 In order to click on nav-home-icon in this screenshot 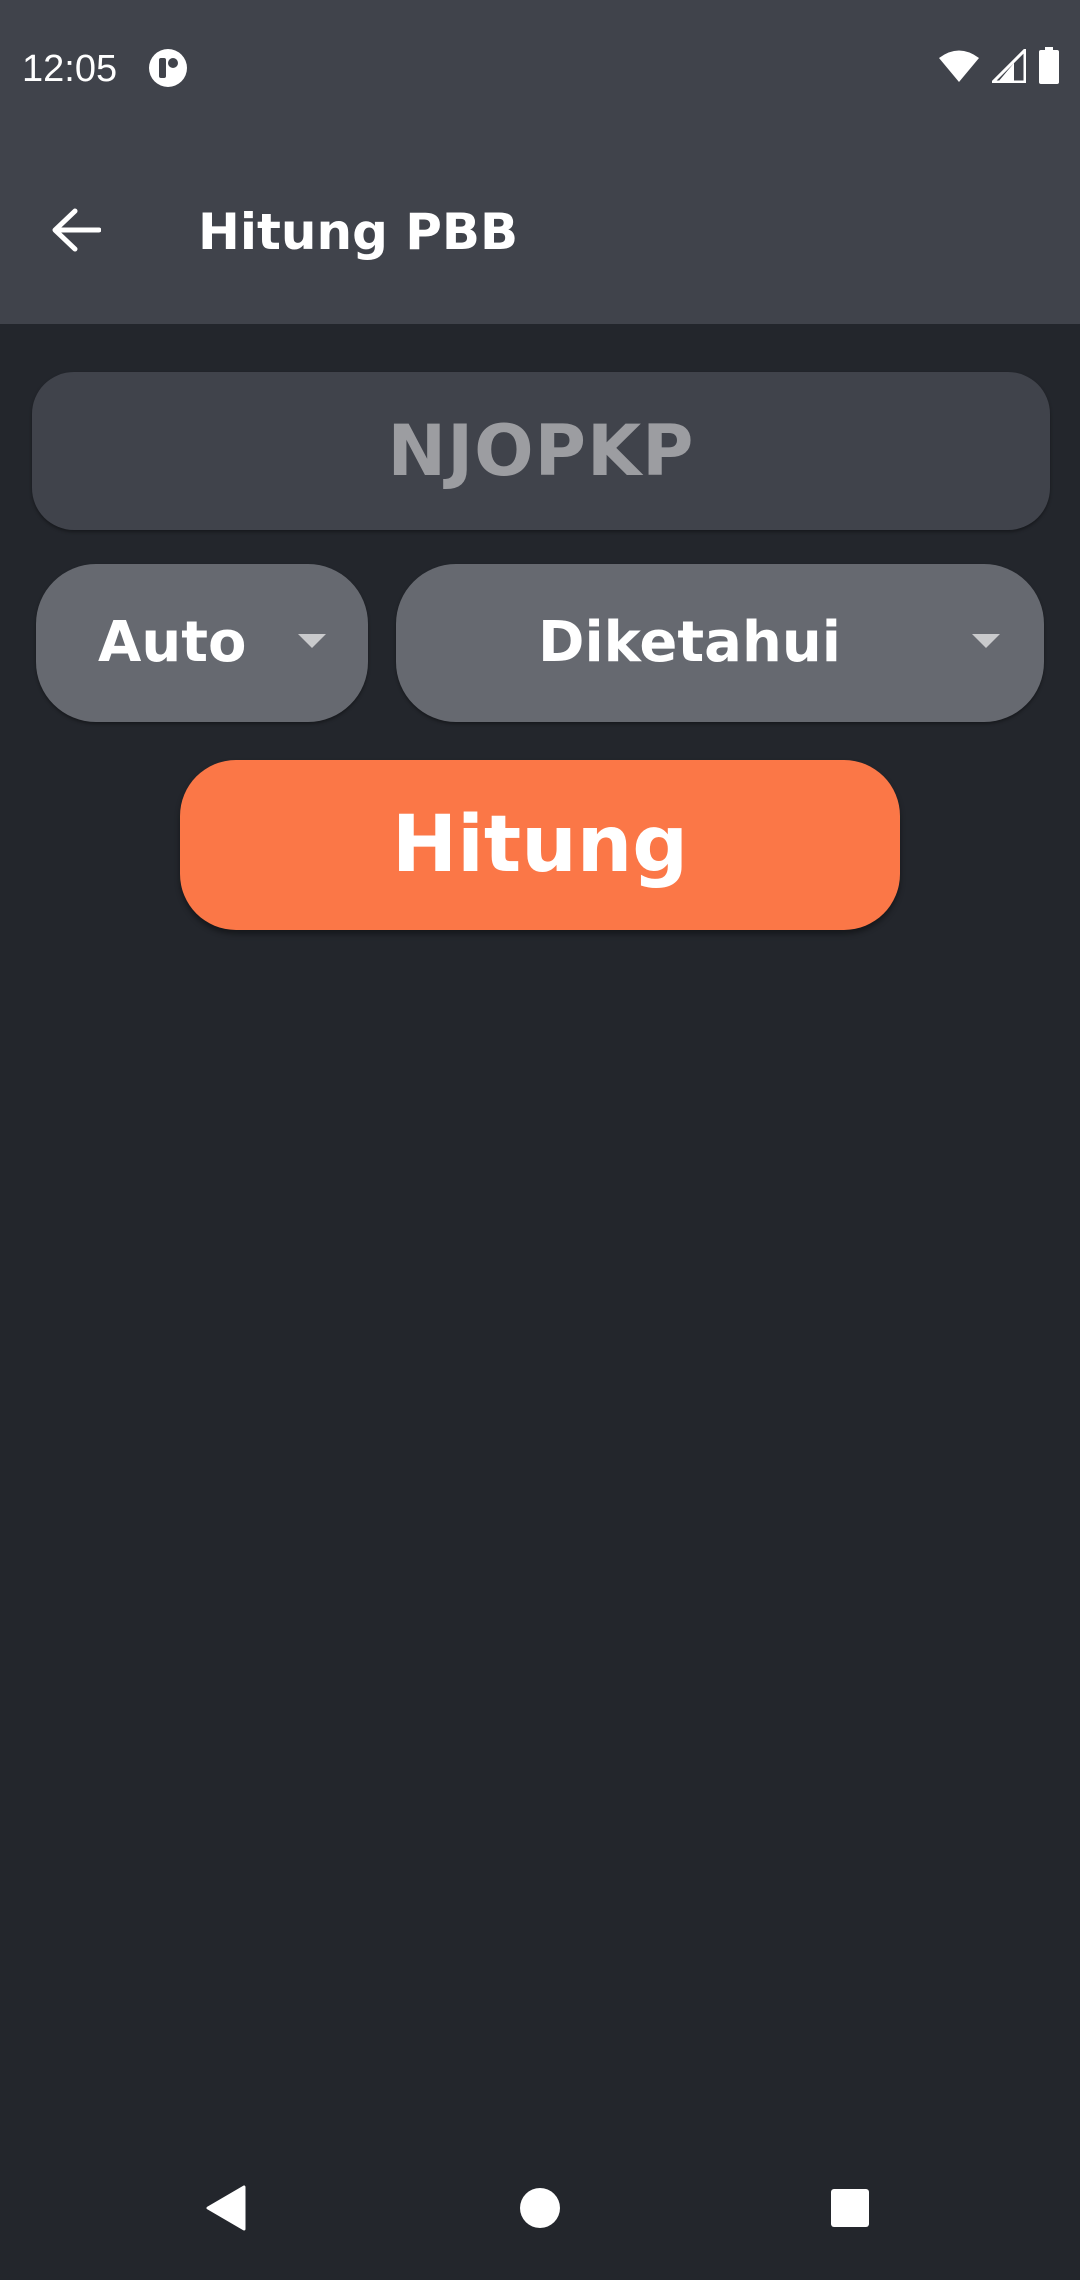, I will do `click(540, 2210)`.